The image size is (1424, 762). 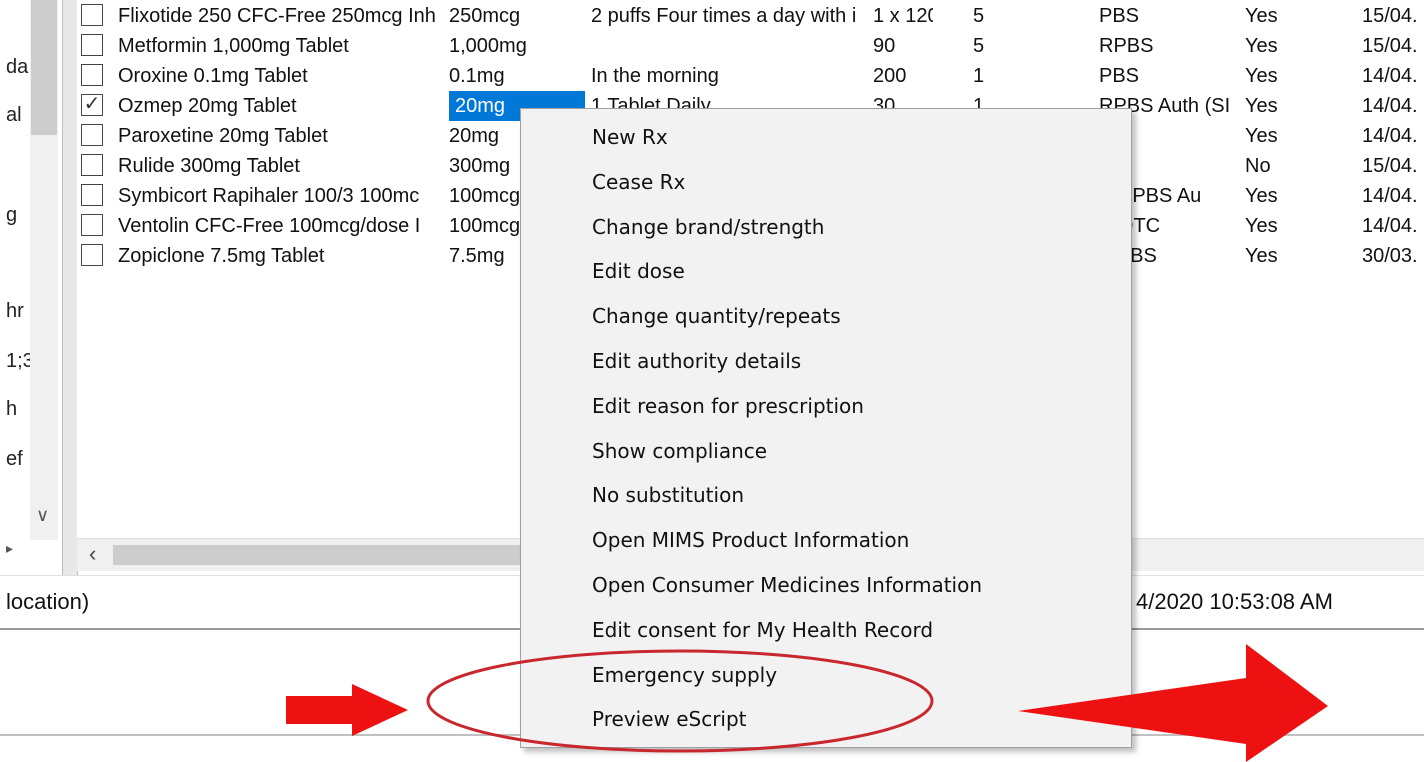 I want to click on drug-name-cell: Metformin 1,000mg Tablet, so click(x=233, y=46).